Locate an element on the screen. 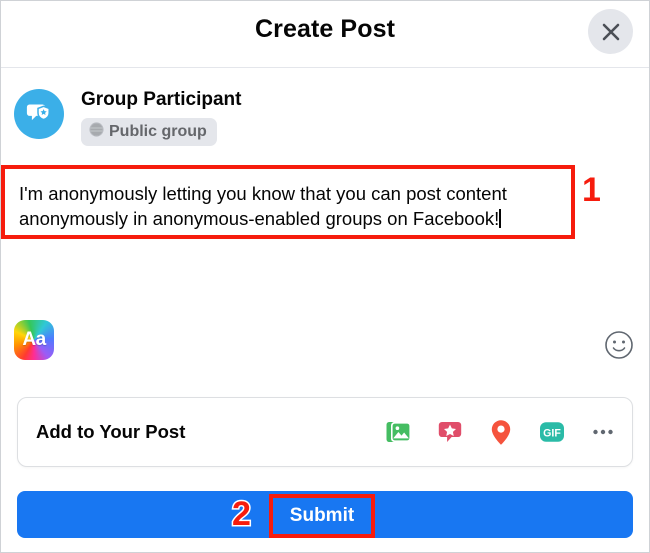 The height and width of the screenshot is (553, 650). close-x-icon is located at coordinates (611, 32).